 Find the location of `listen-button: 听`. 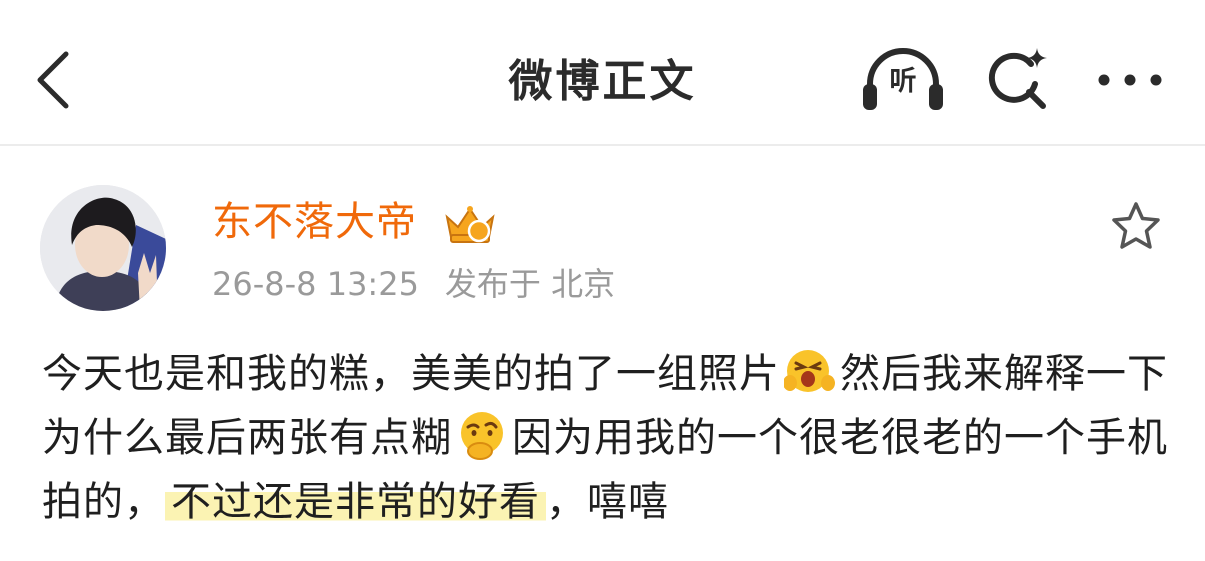

listen-button: 听 is located at coordinates (903, 81).